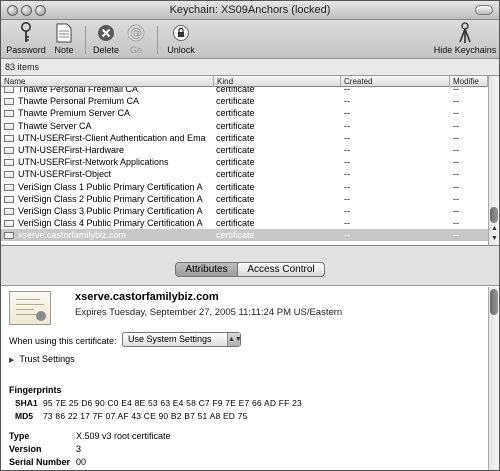 This screenshot has width=500, height=471. I want to click on note-icon, so click(64, 33).